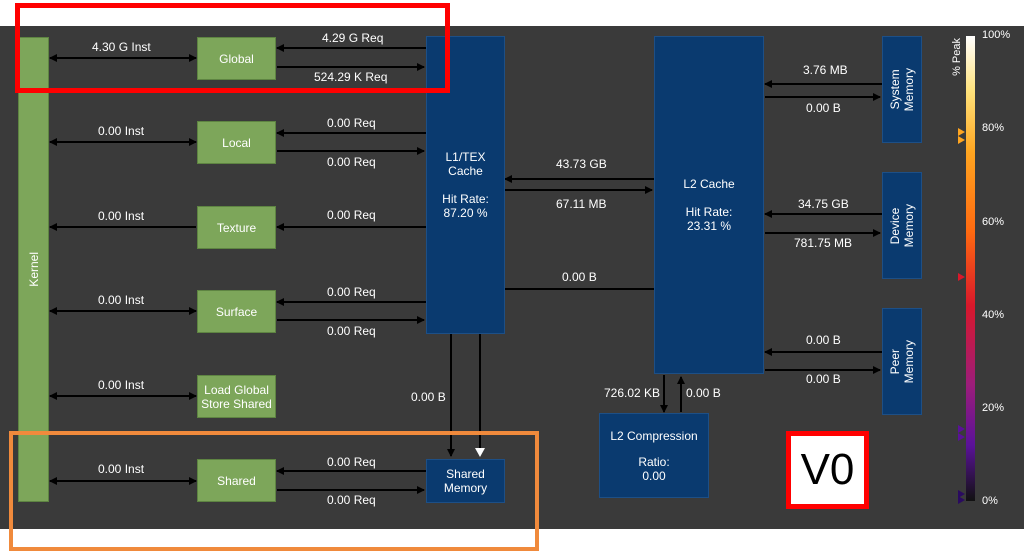 Image resolution: width=1024 pixels, height=554 pixels. I want to click on scale-title: % Peak, so click(957, 57).